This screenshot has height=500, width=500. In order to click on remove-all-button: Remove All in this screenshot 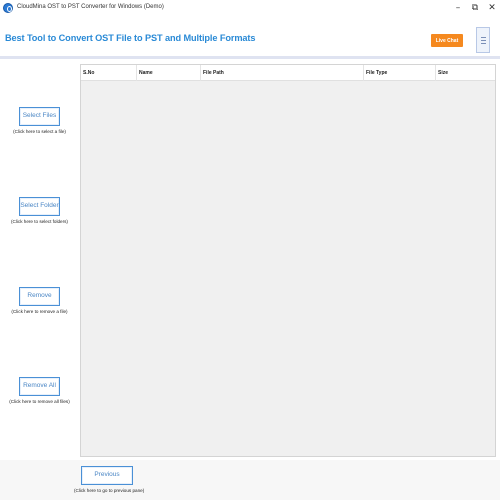, I will do `click(39, 386)`.